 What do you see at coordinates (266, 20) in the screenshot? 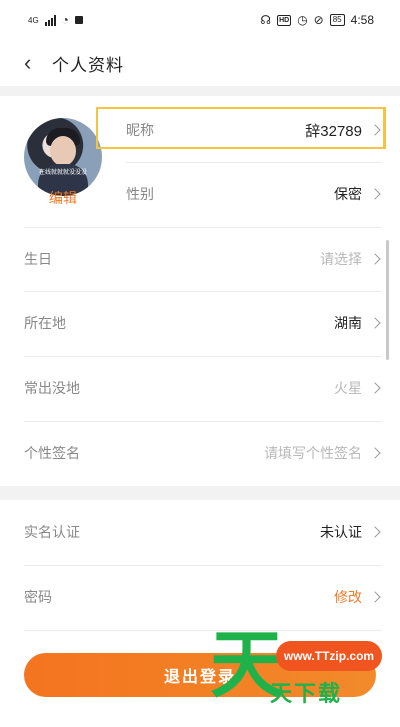
I see `headphone-icon: ☊` at bounding box center [266, 20].